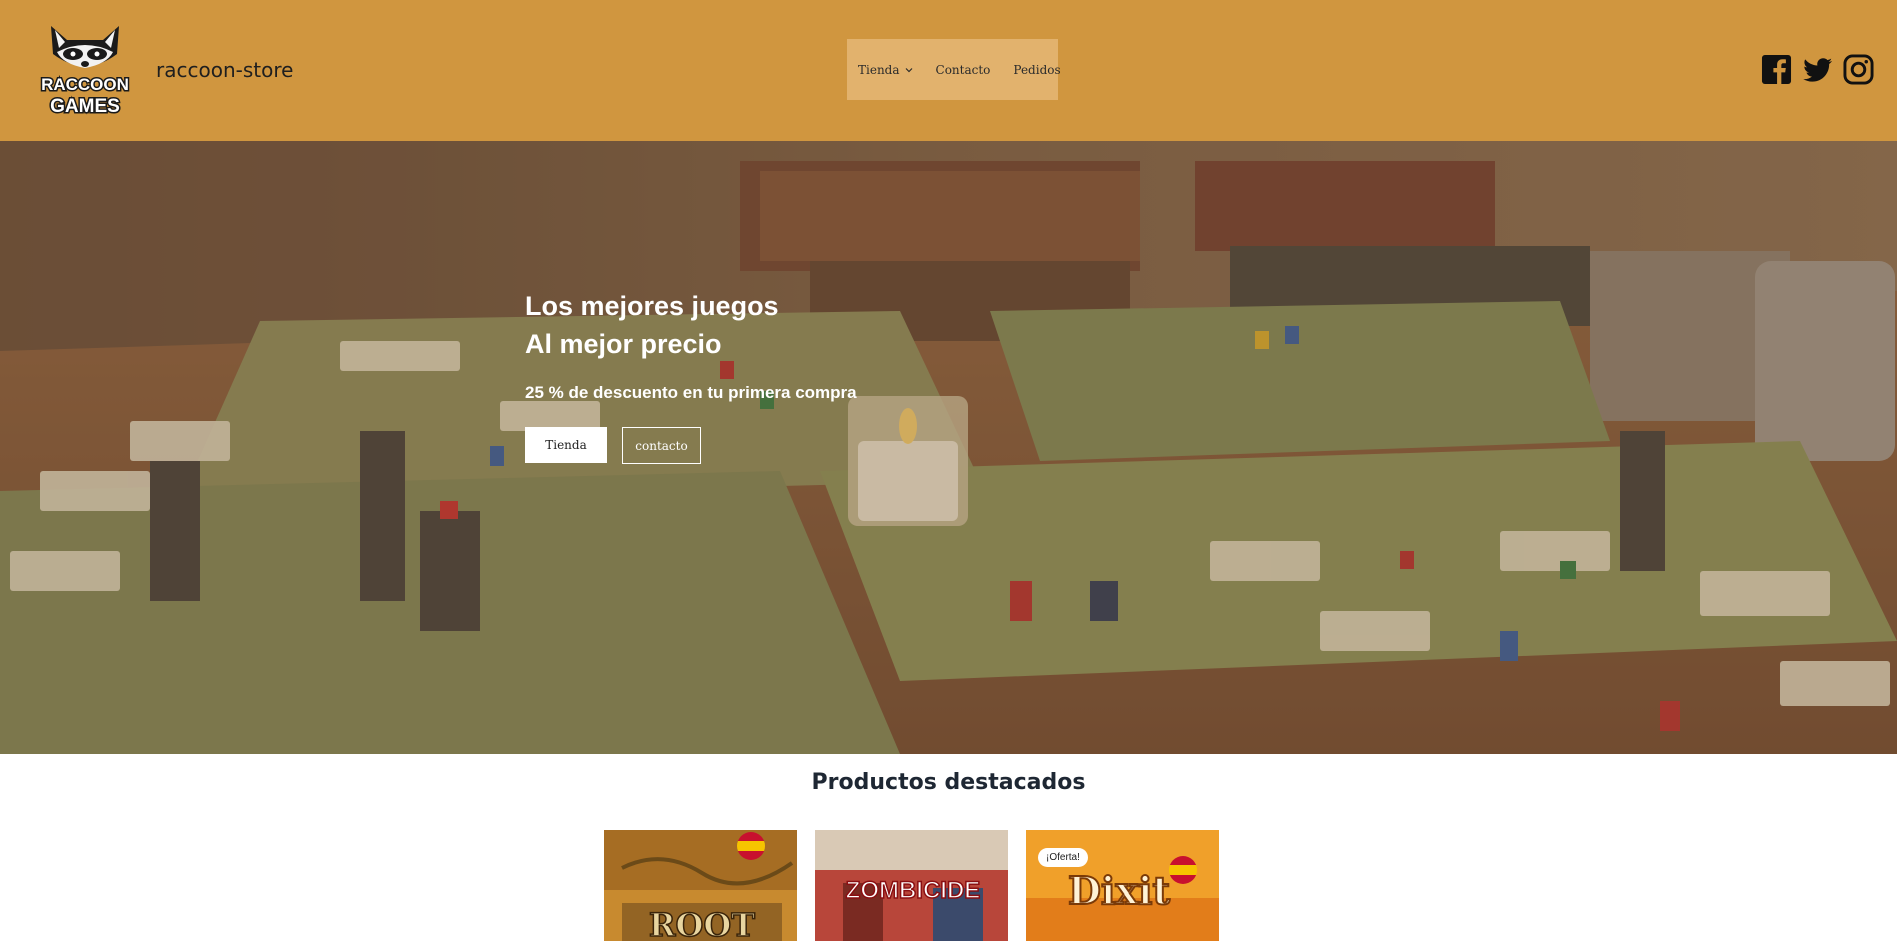 The width and height of the screenshot is (1897, 941). What do you see at coordinates (85, 106) in the screenshot?
I see `logo-text-line2: GAMES` at bounding box center [85, 106].